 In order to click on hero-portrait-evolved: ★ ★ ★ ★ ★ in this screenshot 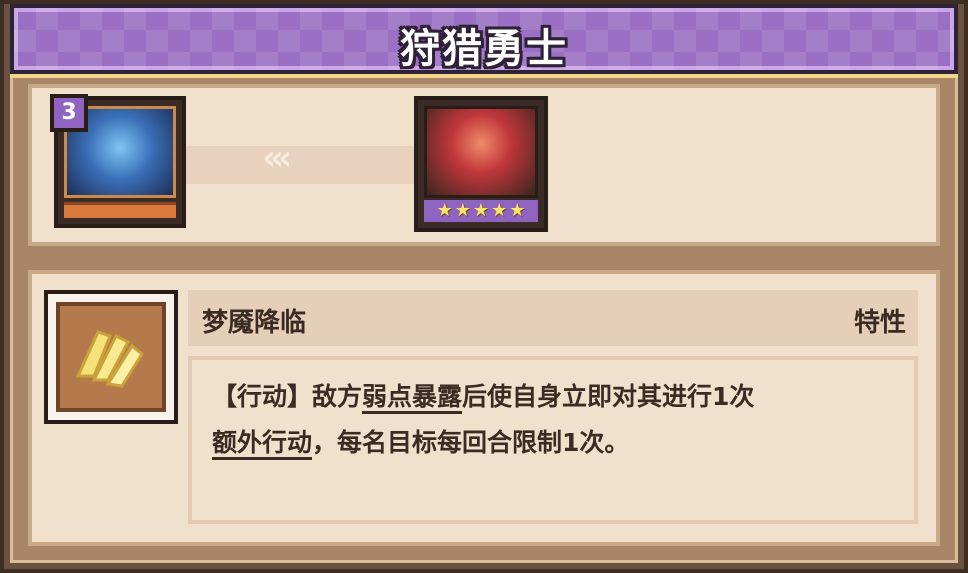, I will do `click(481, 164)`.